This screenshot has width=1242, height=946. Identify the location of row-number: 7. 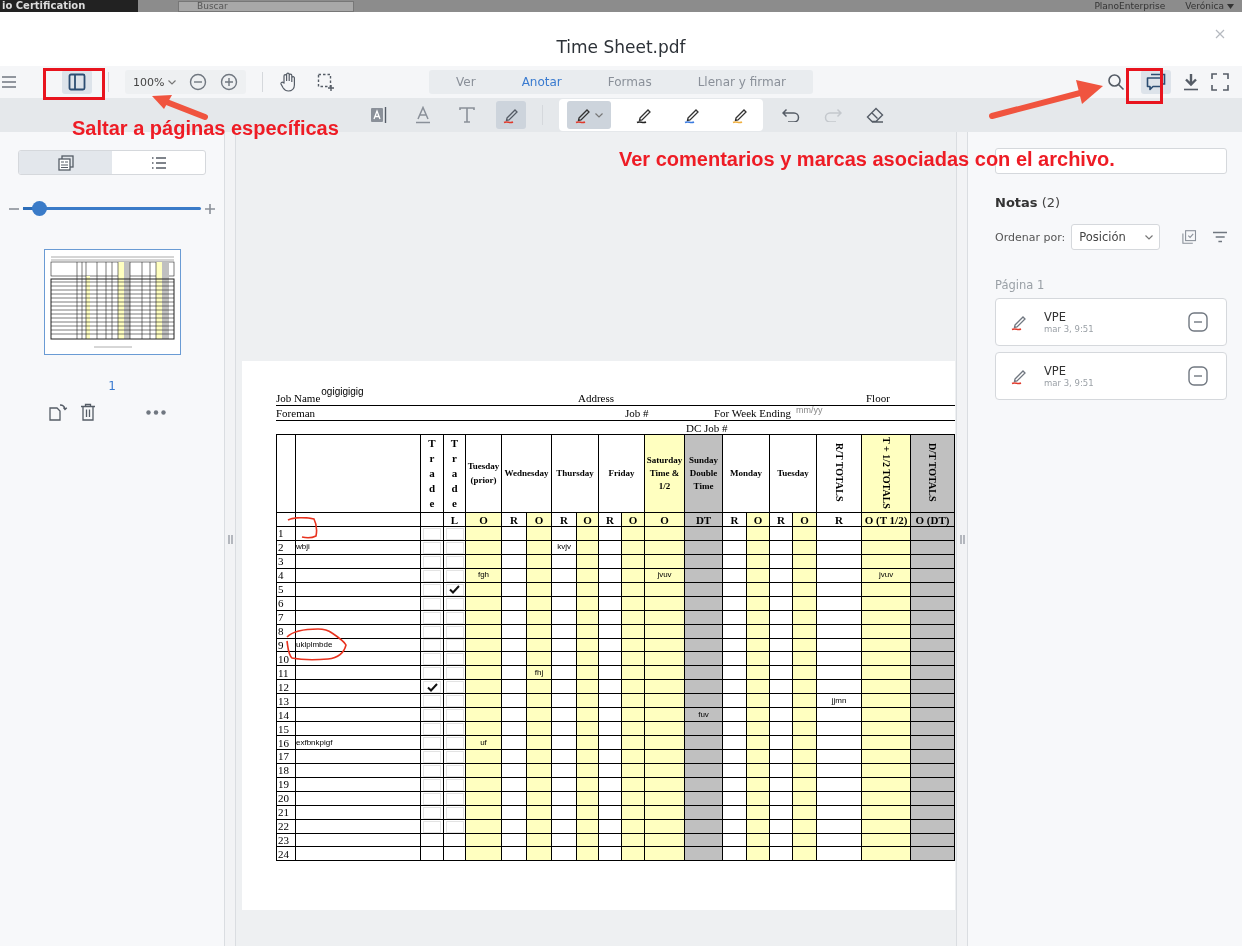
(281, 617).